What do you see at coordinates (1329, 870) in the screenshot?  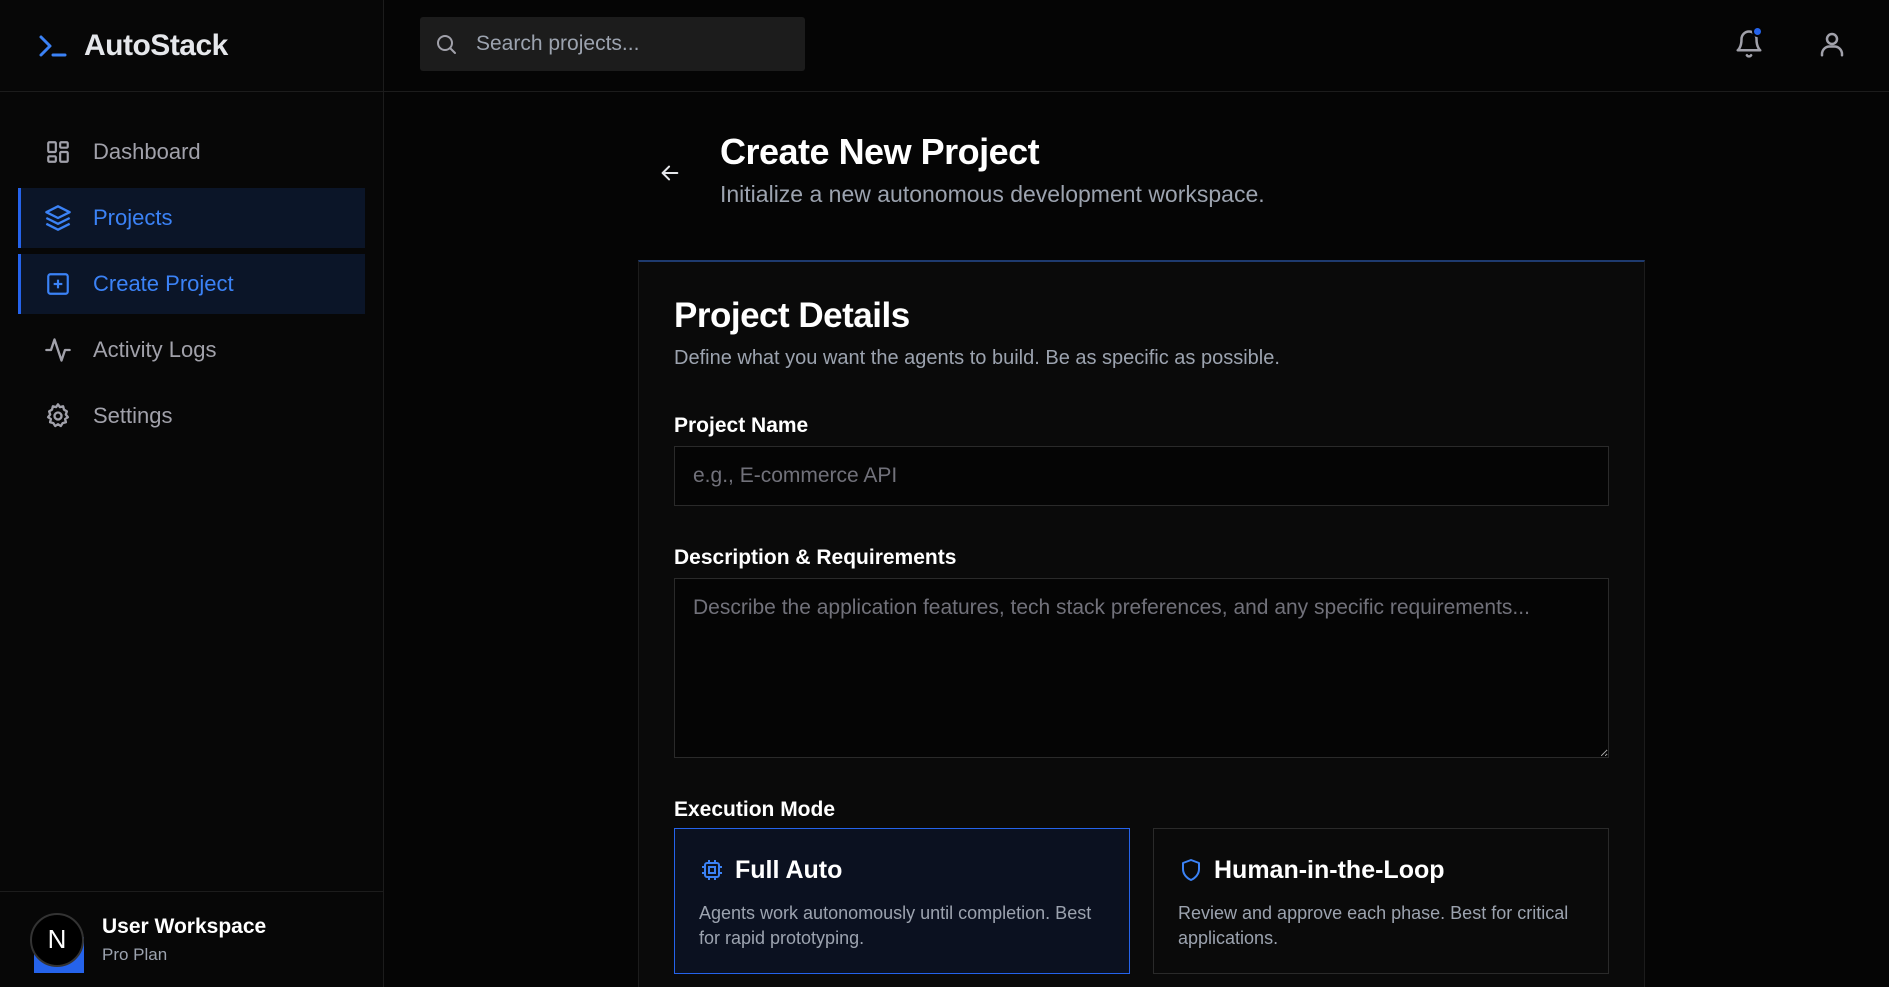 I see `mode-title: Human-in-the-Loop` at bounding box center [1329, 870].